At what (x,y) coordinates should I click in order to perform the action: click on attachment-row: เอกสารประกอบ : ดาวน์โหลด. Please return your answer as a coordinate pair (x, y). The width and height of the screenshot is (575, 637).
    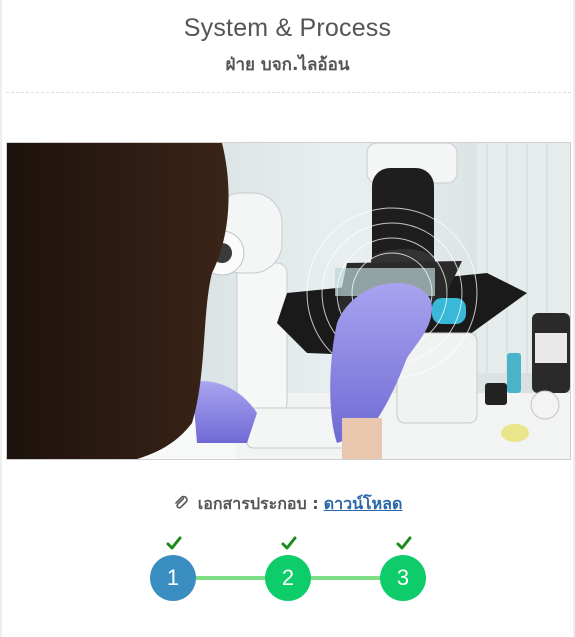
    Looking at the image, I should click on (287, 504).